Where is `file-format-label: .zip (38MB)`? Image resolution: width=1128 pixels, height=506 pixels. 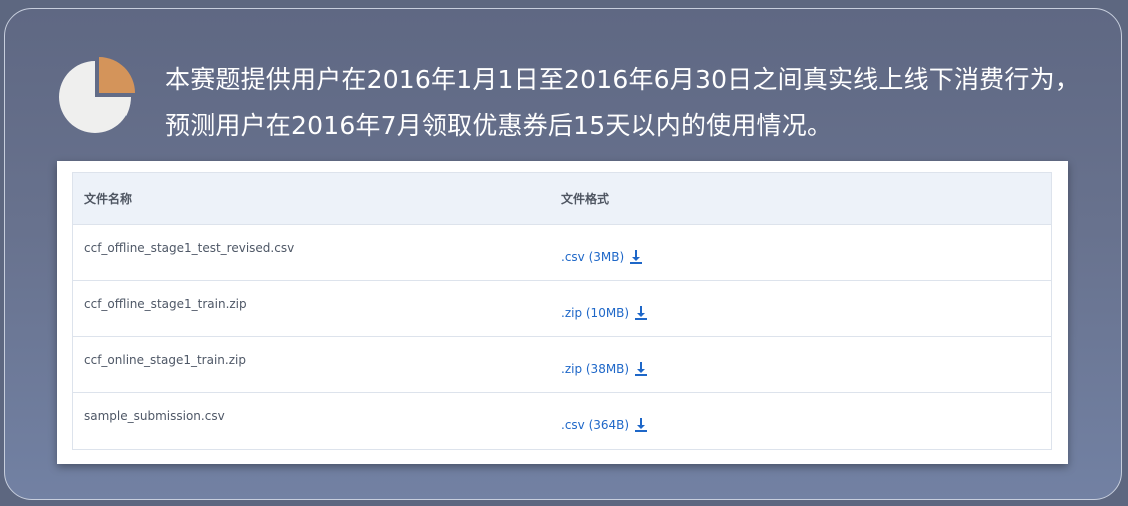
file-format-label: .zip (38MB) is located at coordinates (595, 369).